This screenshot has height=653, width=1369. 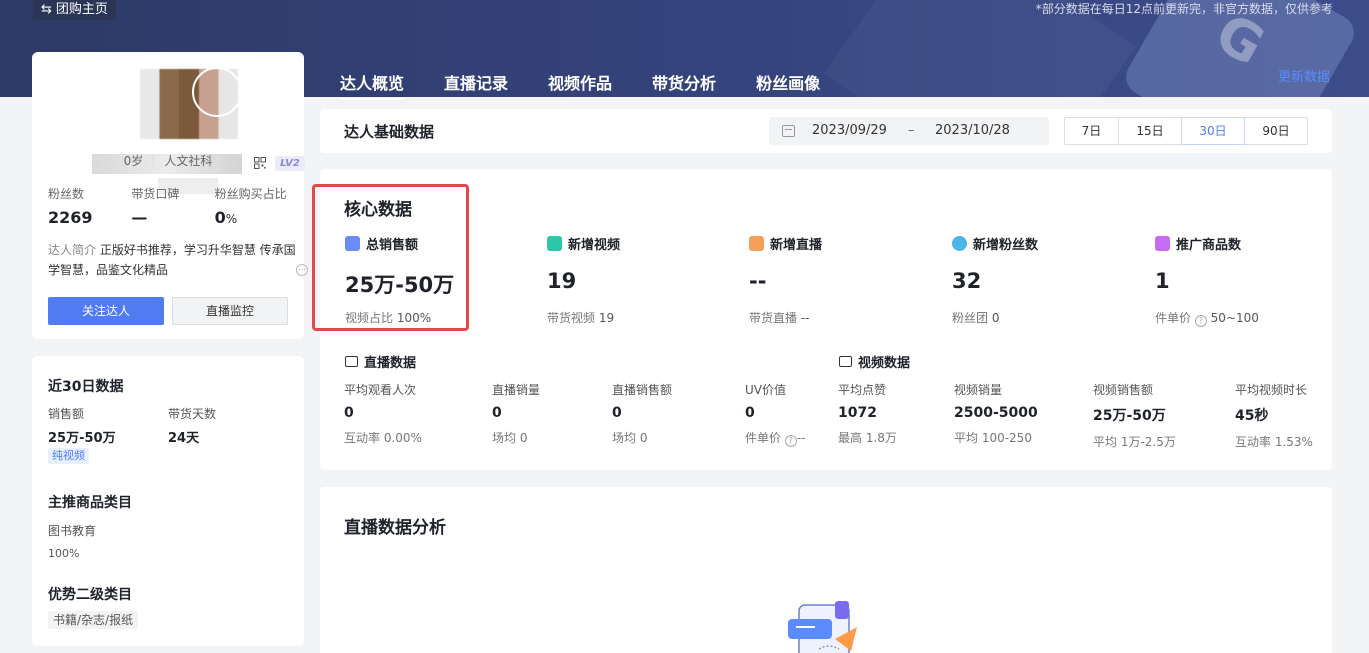 What do you see at coordinates (1276, 131) in the screenshot?
I see `range-90d-button: 90日` at bounding box center [1276, 131].